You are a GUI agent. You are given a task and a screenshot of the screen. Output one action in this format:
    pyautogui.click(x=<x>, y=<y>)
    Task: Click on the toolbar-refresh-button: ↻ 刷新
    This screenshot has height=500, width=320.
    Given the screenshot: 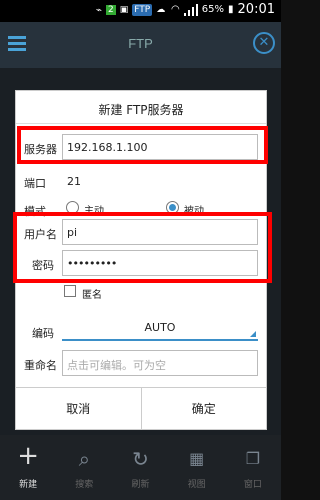 What is the action you would take?
    pyautogui.click(x=140, y=467)
    